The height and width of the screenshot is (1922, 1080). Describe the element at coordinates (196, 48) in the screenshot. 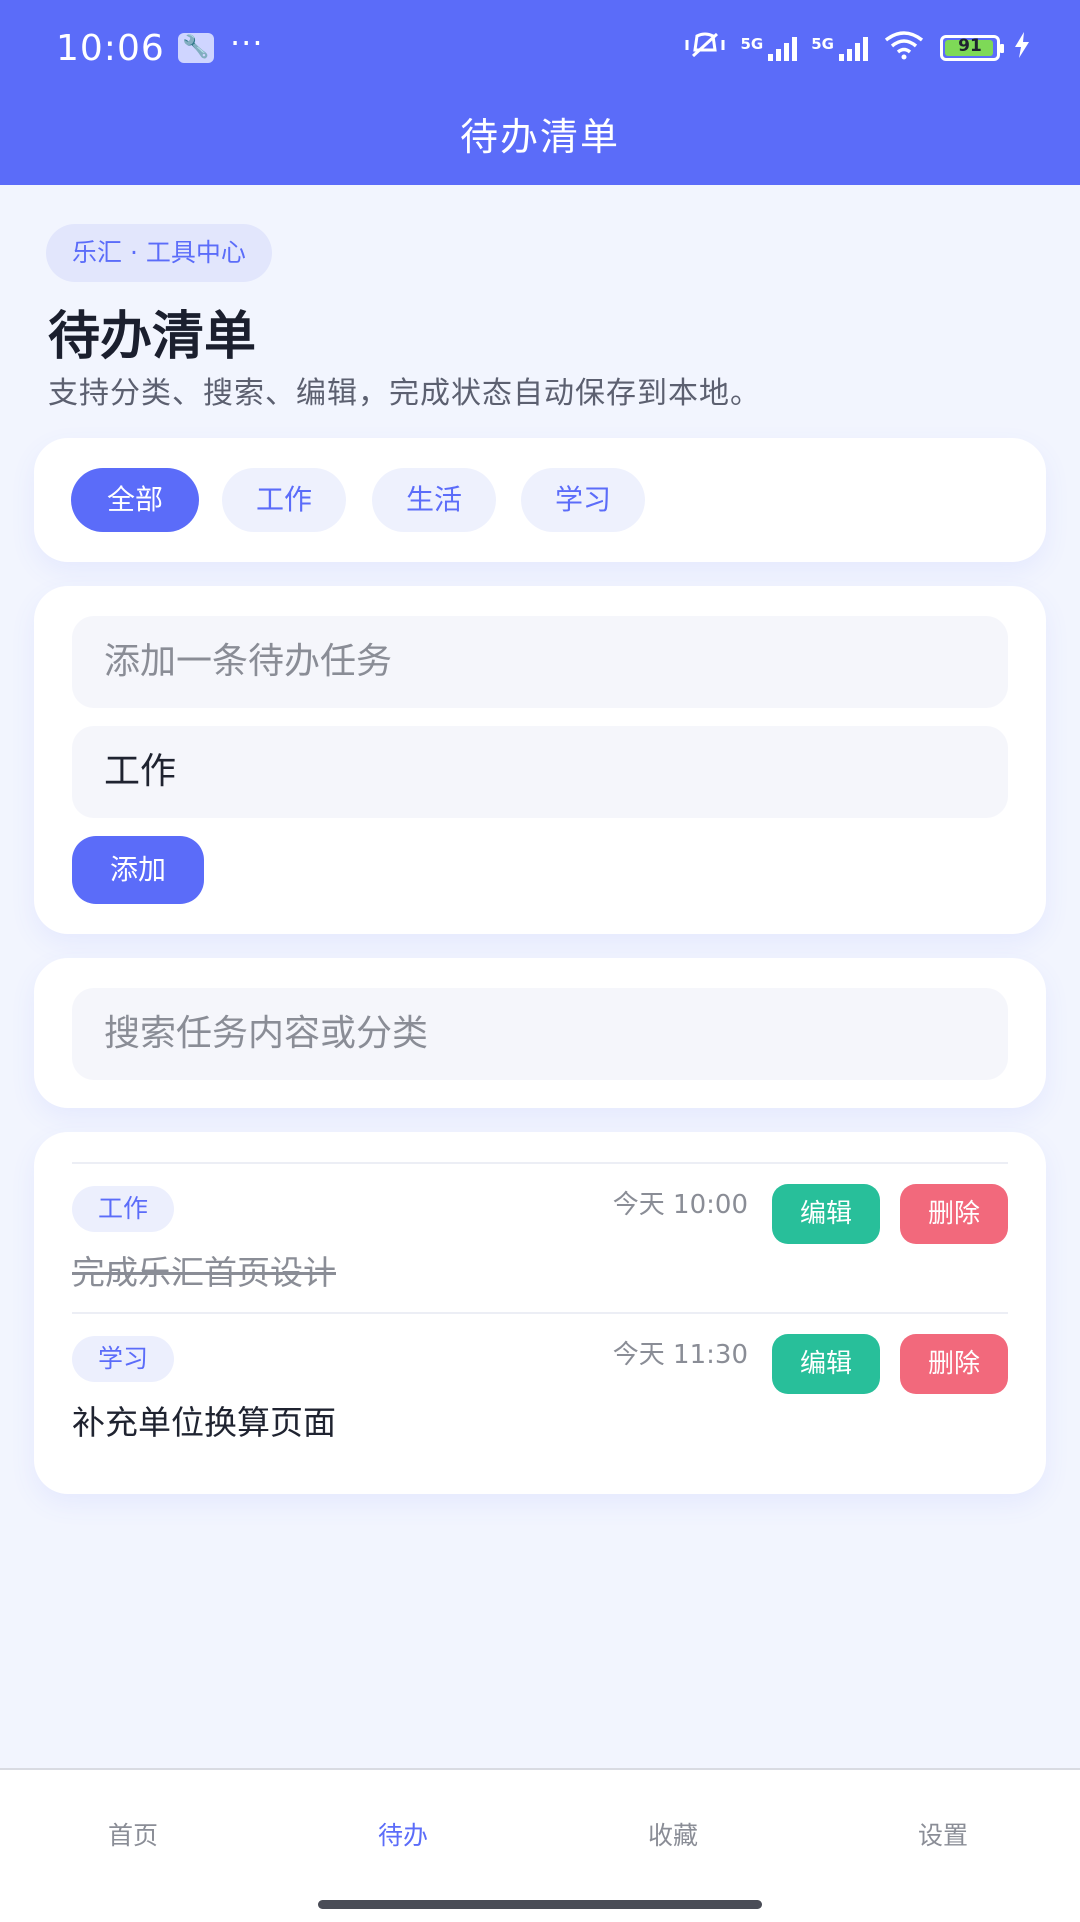

I see `wrench-icon: 🔧` at that location.